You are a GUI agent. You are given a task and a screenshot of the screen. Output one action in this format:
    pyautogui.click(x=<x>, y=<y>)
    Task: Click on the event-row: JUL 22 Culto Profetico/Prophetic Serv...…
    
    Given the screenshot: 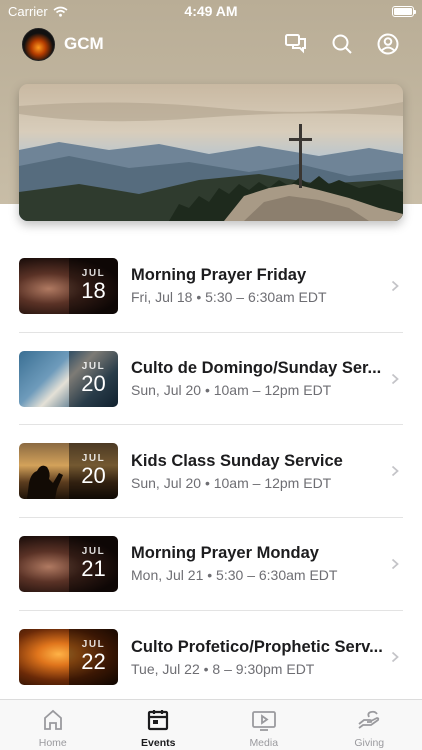 What is the action you would take?
    pyautogui.click(x=211, y=657)
    